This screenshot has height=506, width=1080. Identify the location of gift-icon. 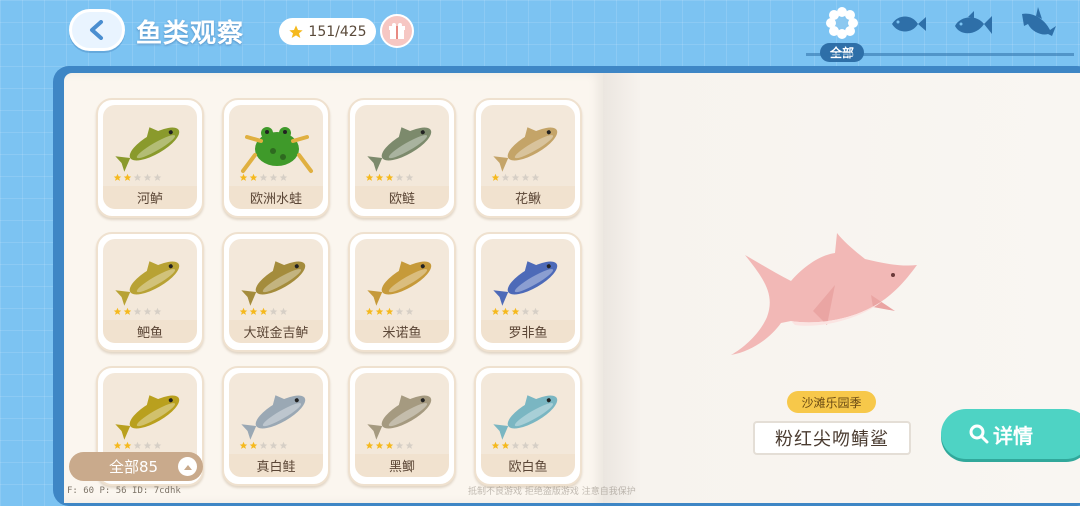
(397, 31).